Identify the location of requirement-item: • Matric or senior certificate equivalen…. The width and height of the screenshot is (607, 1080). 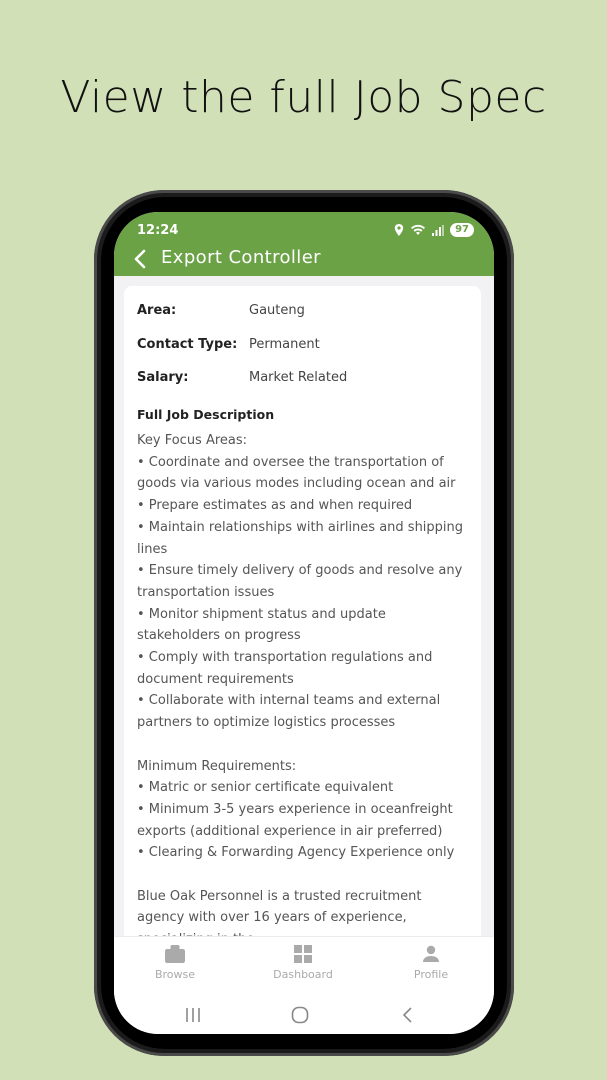
(265, 788).